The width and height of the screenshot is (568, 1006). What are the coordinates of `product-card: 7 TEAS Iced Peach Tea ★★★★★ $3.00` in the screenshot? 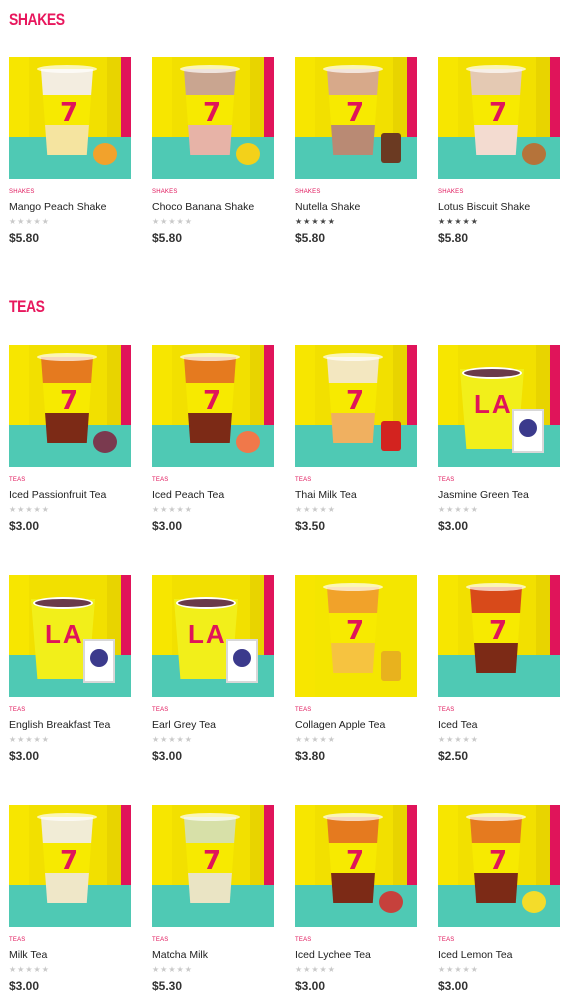 It's located at (213, 440).